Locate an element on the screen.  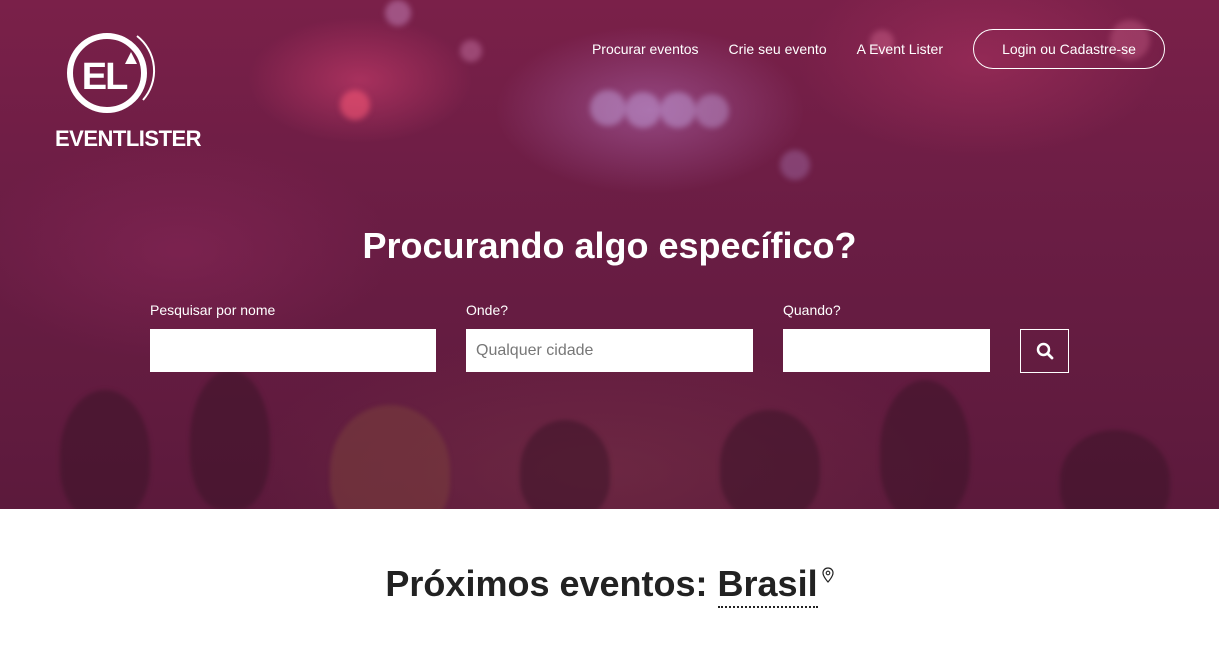
date-input is located at coordinates (886, 350).